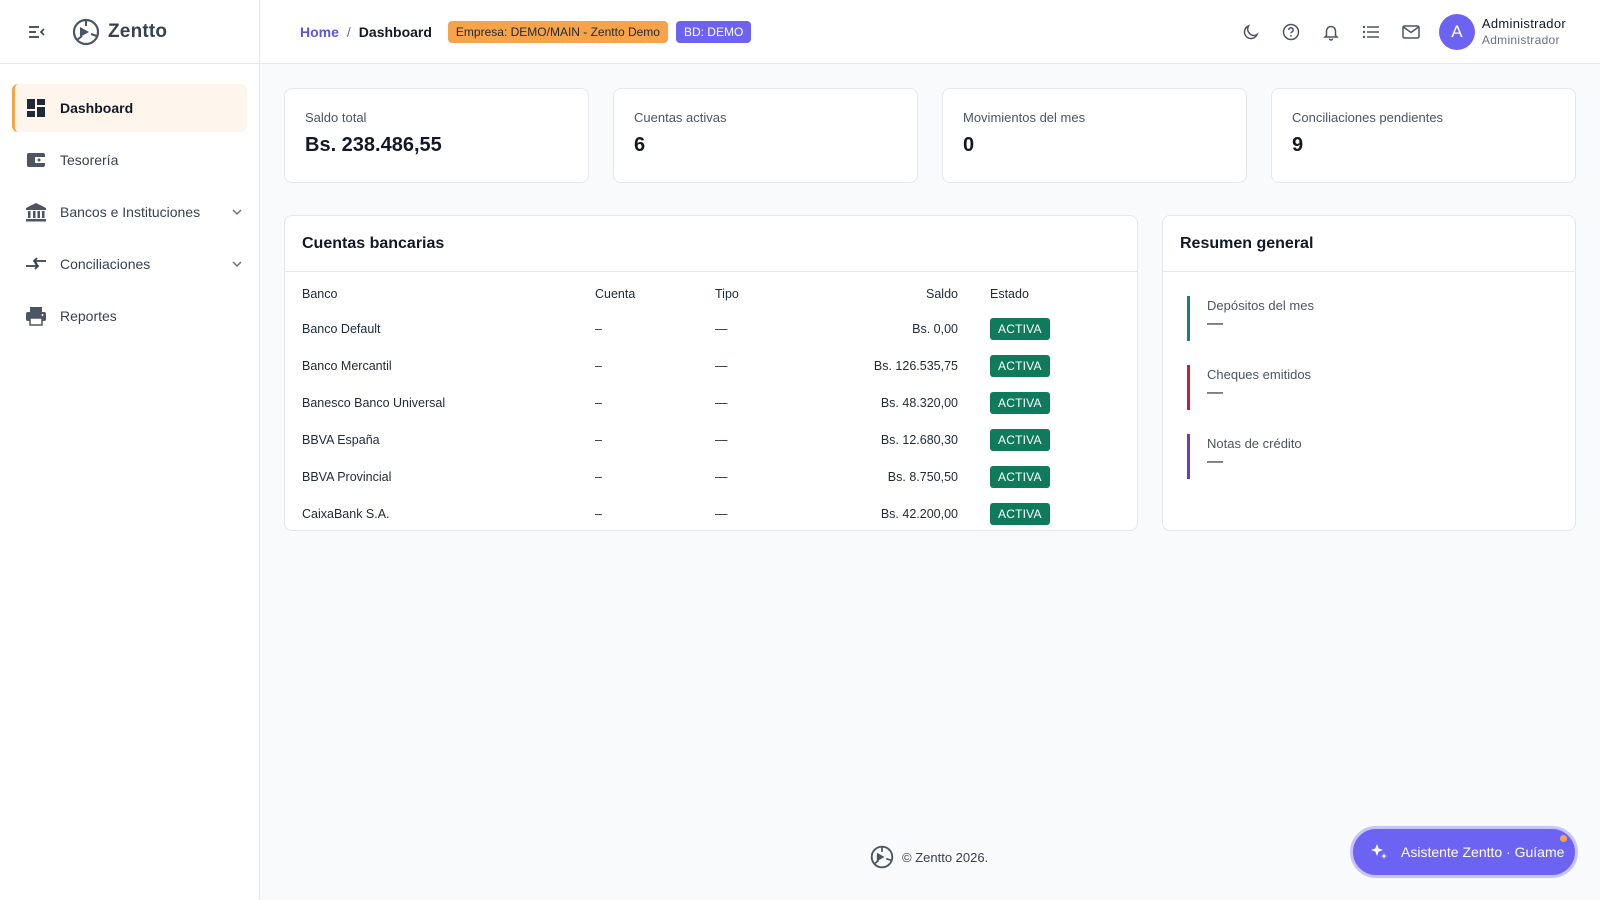  I want to click on dashboard-icon, so click(36, 108).